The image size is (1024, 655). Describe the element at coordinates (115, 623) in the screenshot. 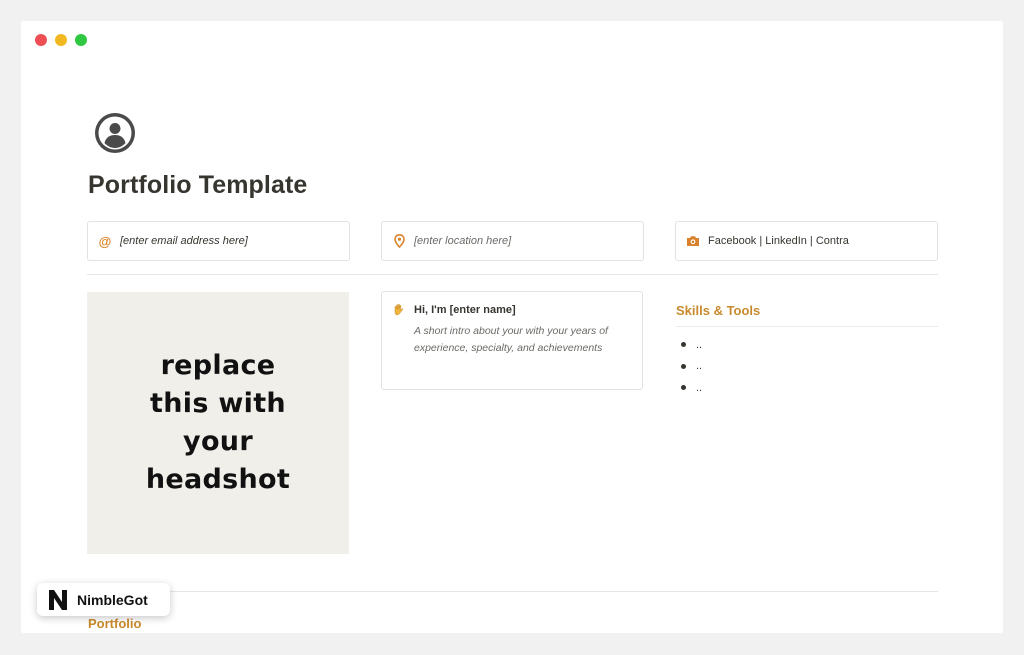

I see `portfolio-heading: Portfolio` at that location.